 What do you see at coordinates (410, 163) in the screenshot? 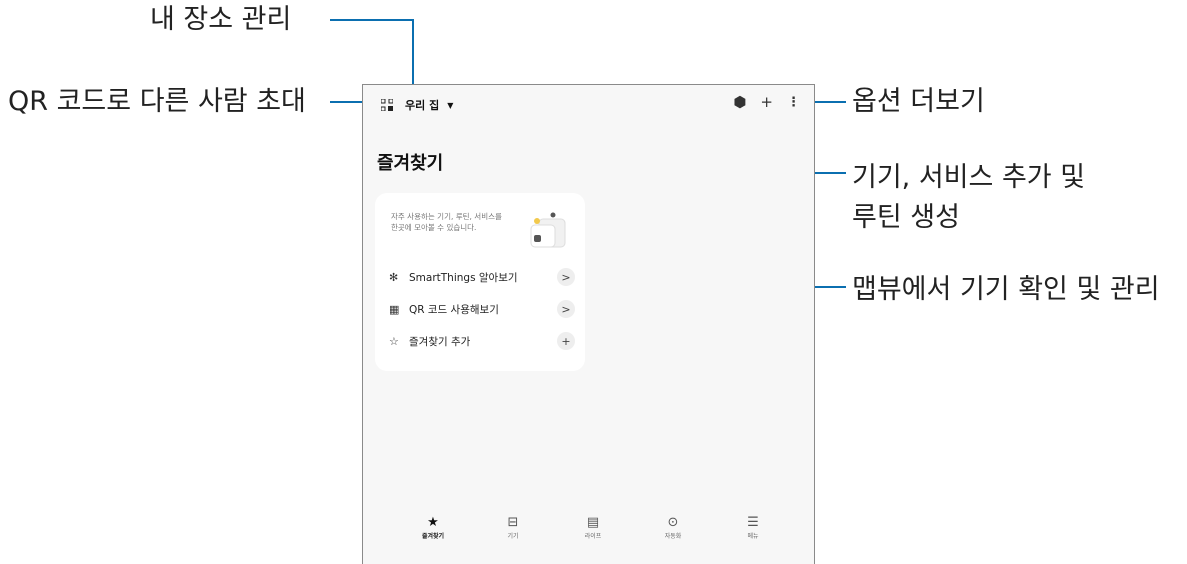
I see `page-title: 즐겨찾기` at bounding box center [410, 163].